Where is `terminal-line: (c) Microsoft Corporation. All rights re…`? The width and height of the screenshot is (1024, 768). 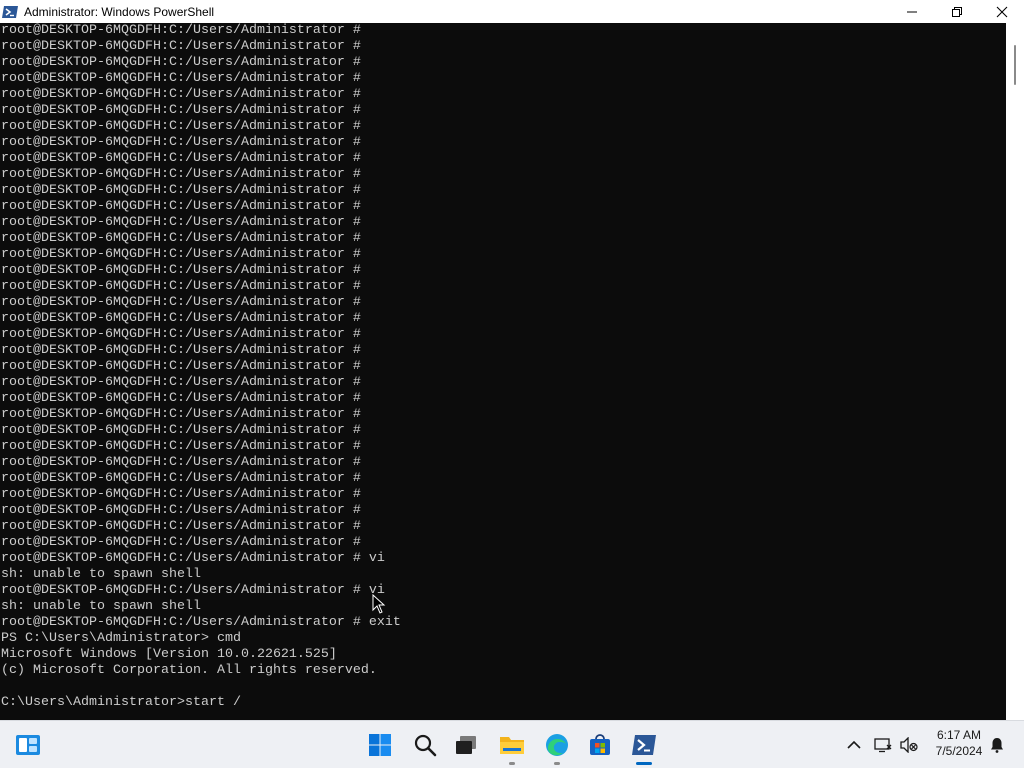 terminal-line: (c) Microsoft Corporation. All rights re… is located at coordinates (189, 670).